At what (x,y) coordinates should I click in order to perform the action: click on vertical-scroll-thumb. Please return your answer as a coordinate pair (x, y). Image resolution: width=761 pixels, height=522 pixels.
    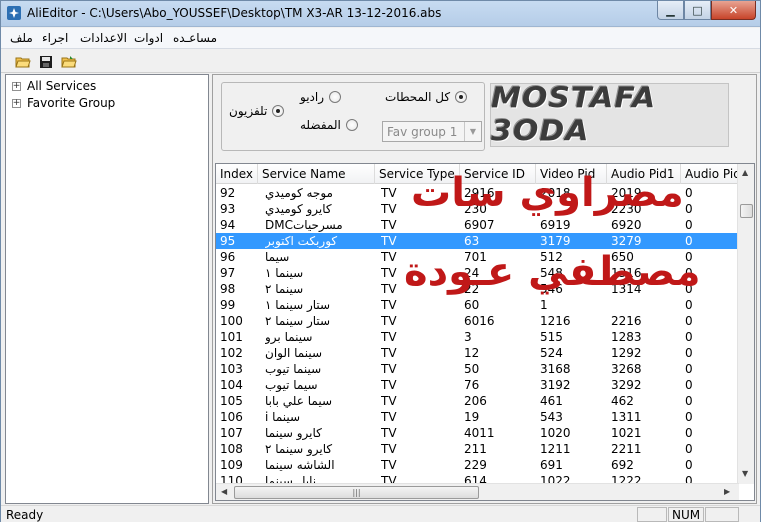
    Looking at the image, I should click on (746, 211).